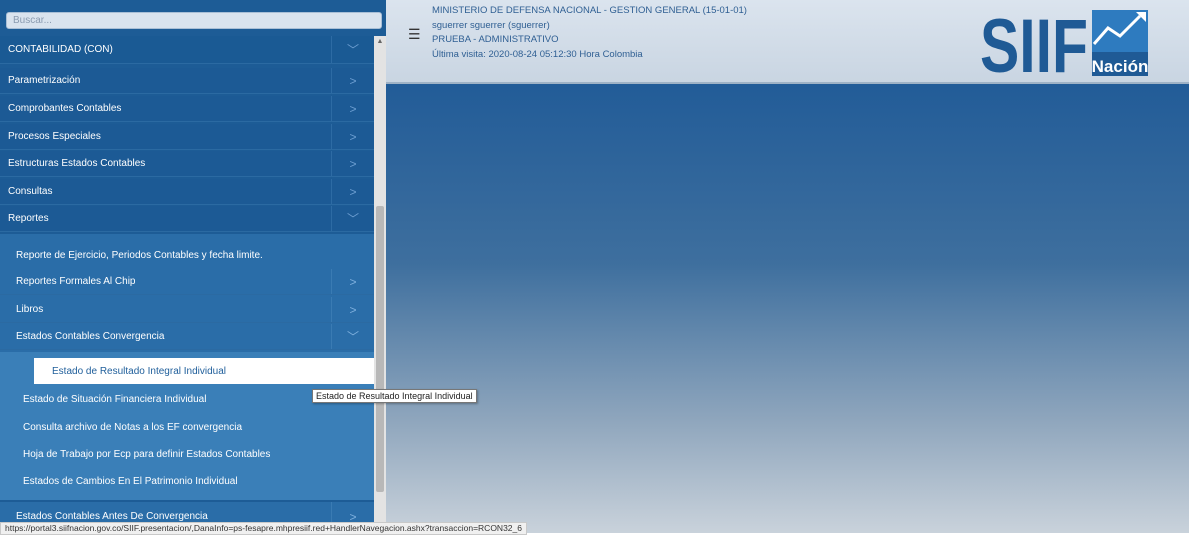 The width and height of the screenshot is (1189, 535). I want to click on tooltip: Estado de Resultado Integral Individual, so click(394, 396).